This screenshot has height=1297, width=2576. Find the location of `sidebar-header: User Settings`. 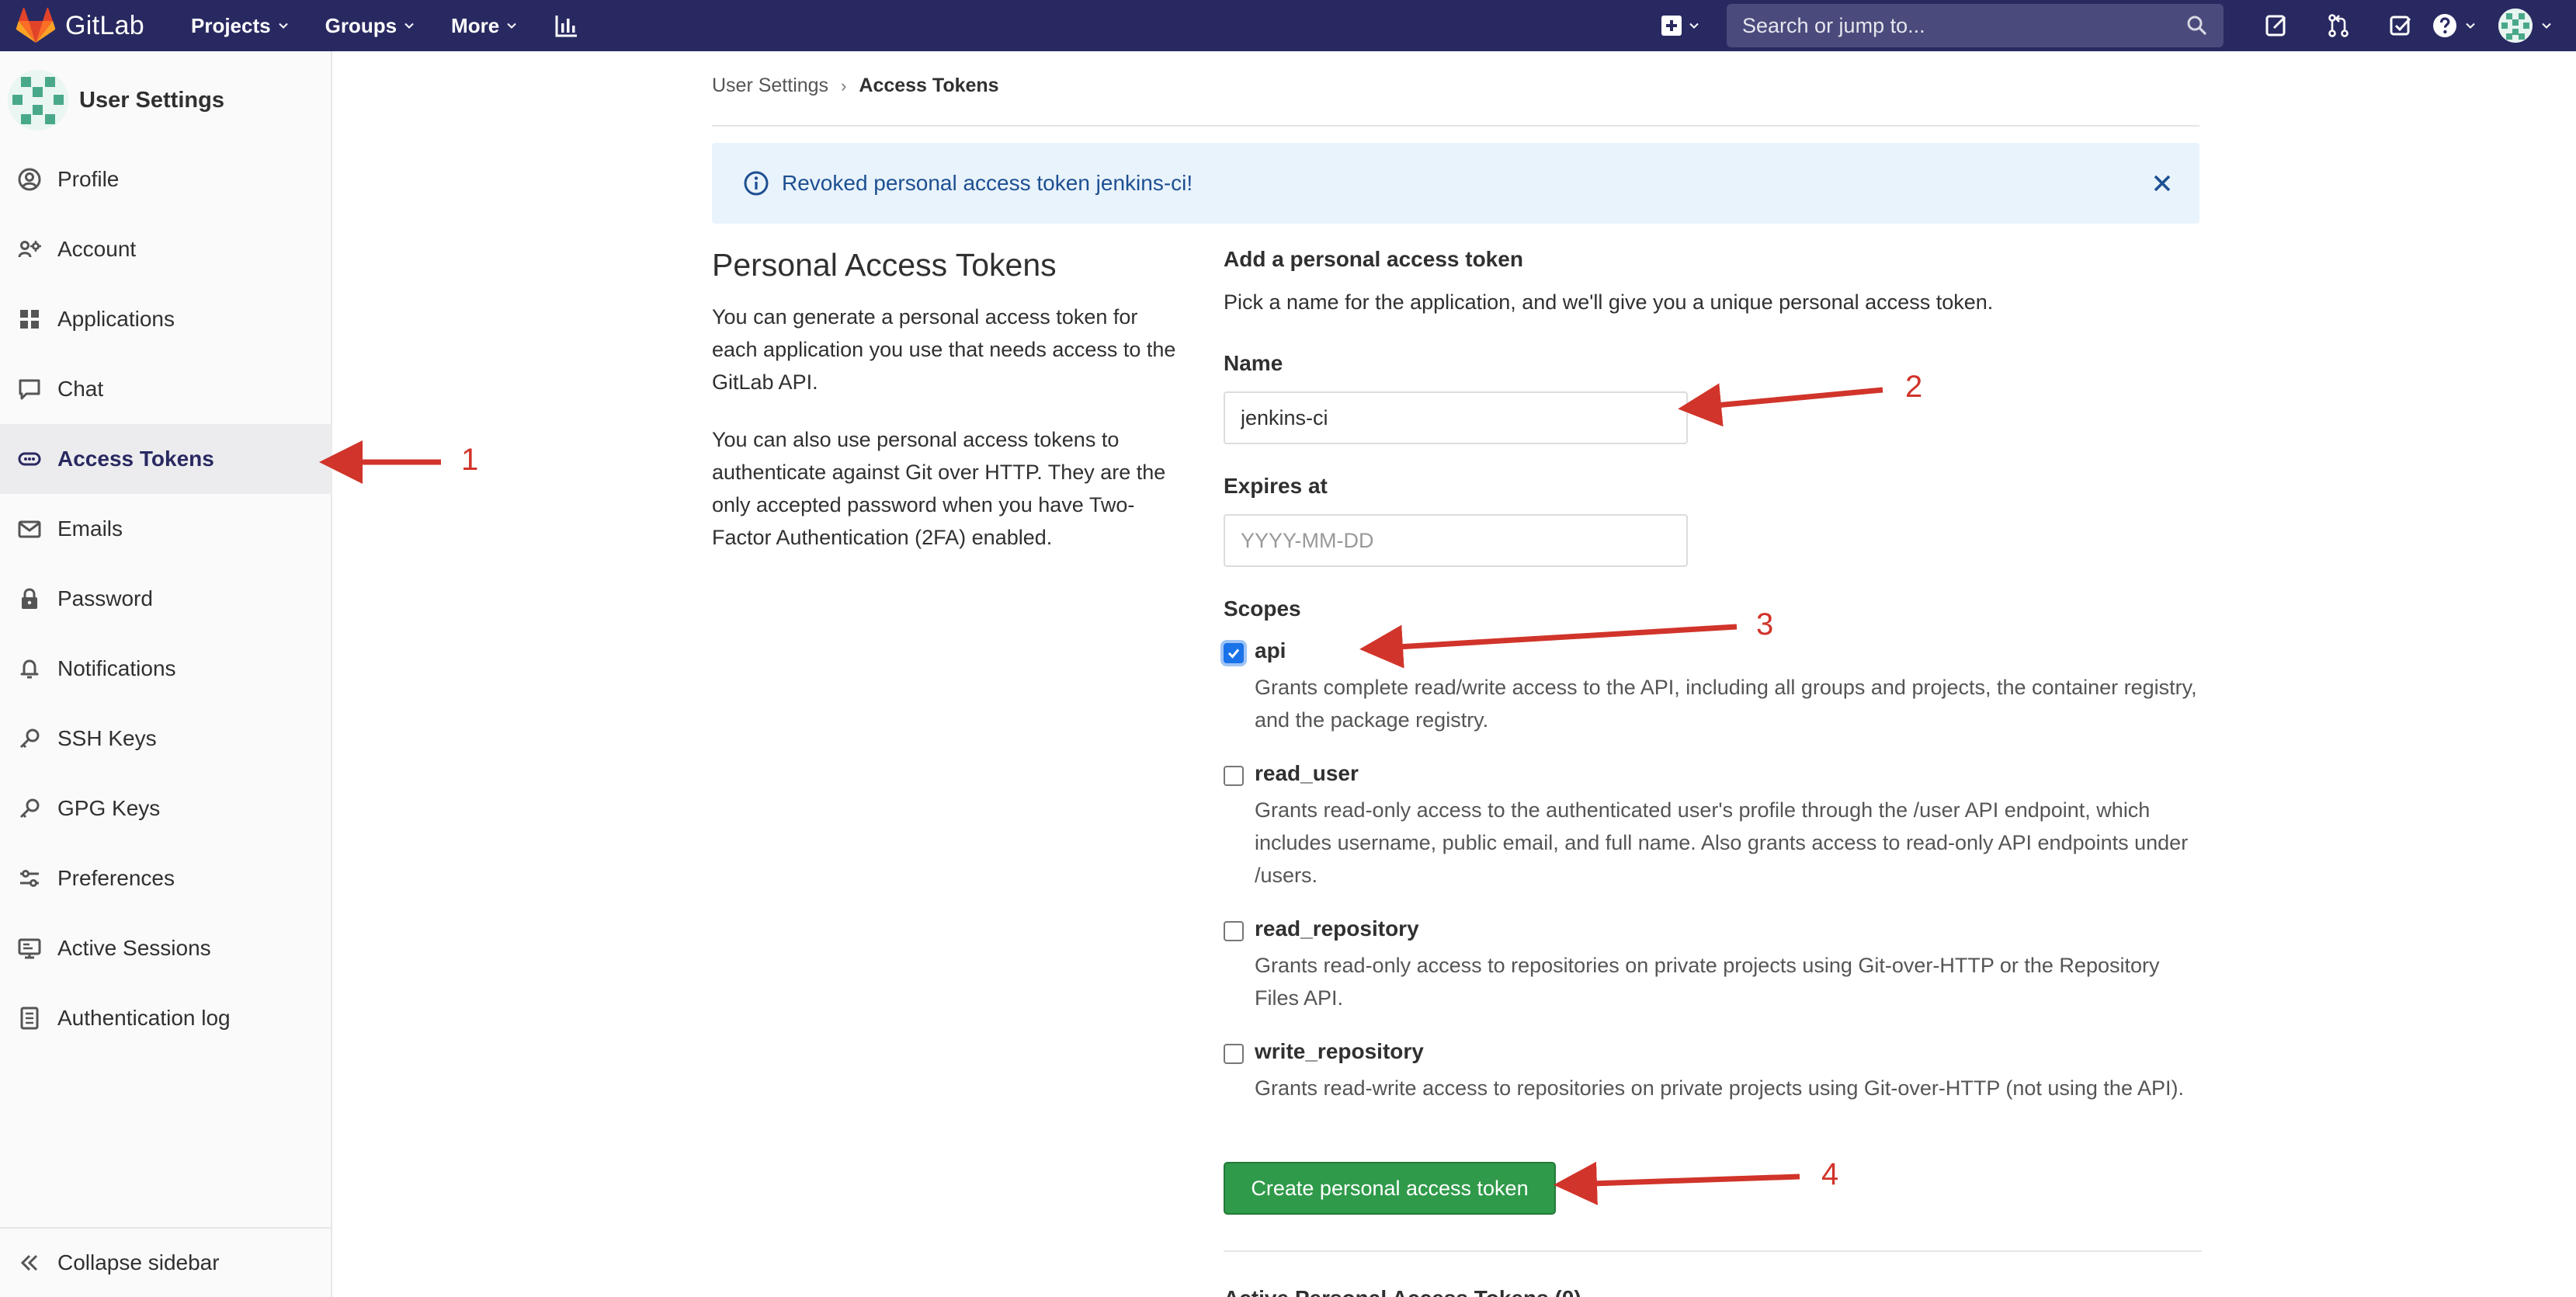

sidebar-header: User Settings is located at coordinates (165, 100).